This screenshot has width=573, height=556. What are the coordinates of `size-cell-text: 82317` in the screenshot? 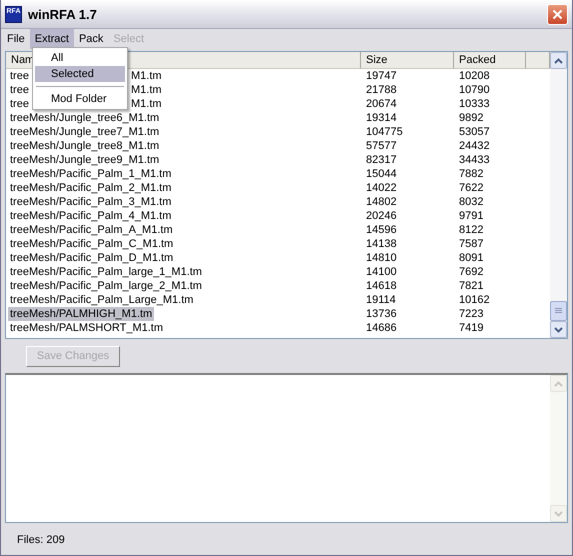 It's located at (381, 160).